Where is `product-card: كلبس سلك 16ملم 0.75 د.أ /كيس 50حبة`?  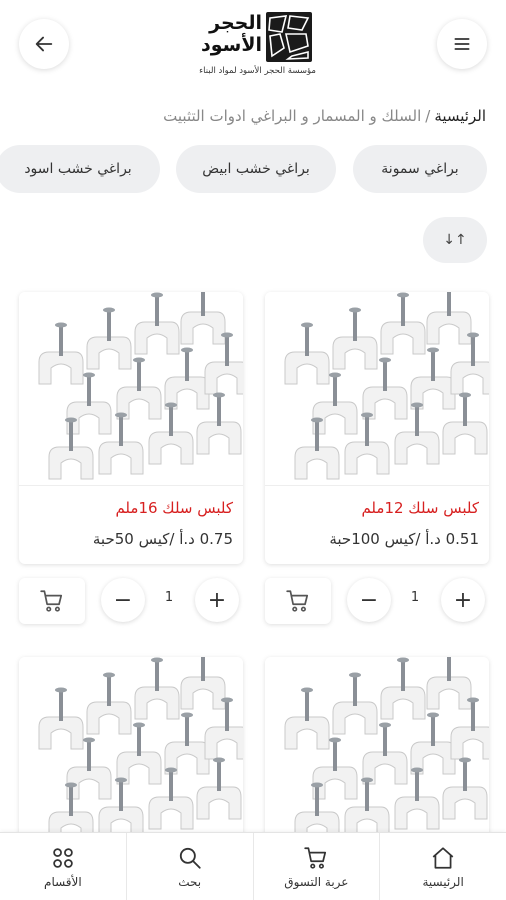 product-card: كلبس سلك 16ملم 0.75 د.أ /كيس 50حبة is located at coordinates (131, 428).